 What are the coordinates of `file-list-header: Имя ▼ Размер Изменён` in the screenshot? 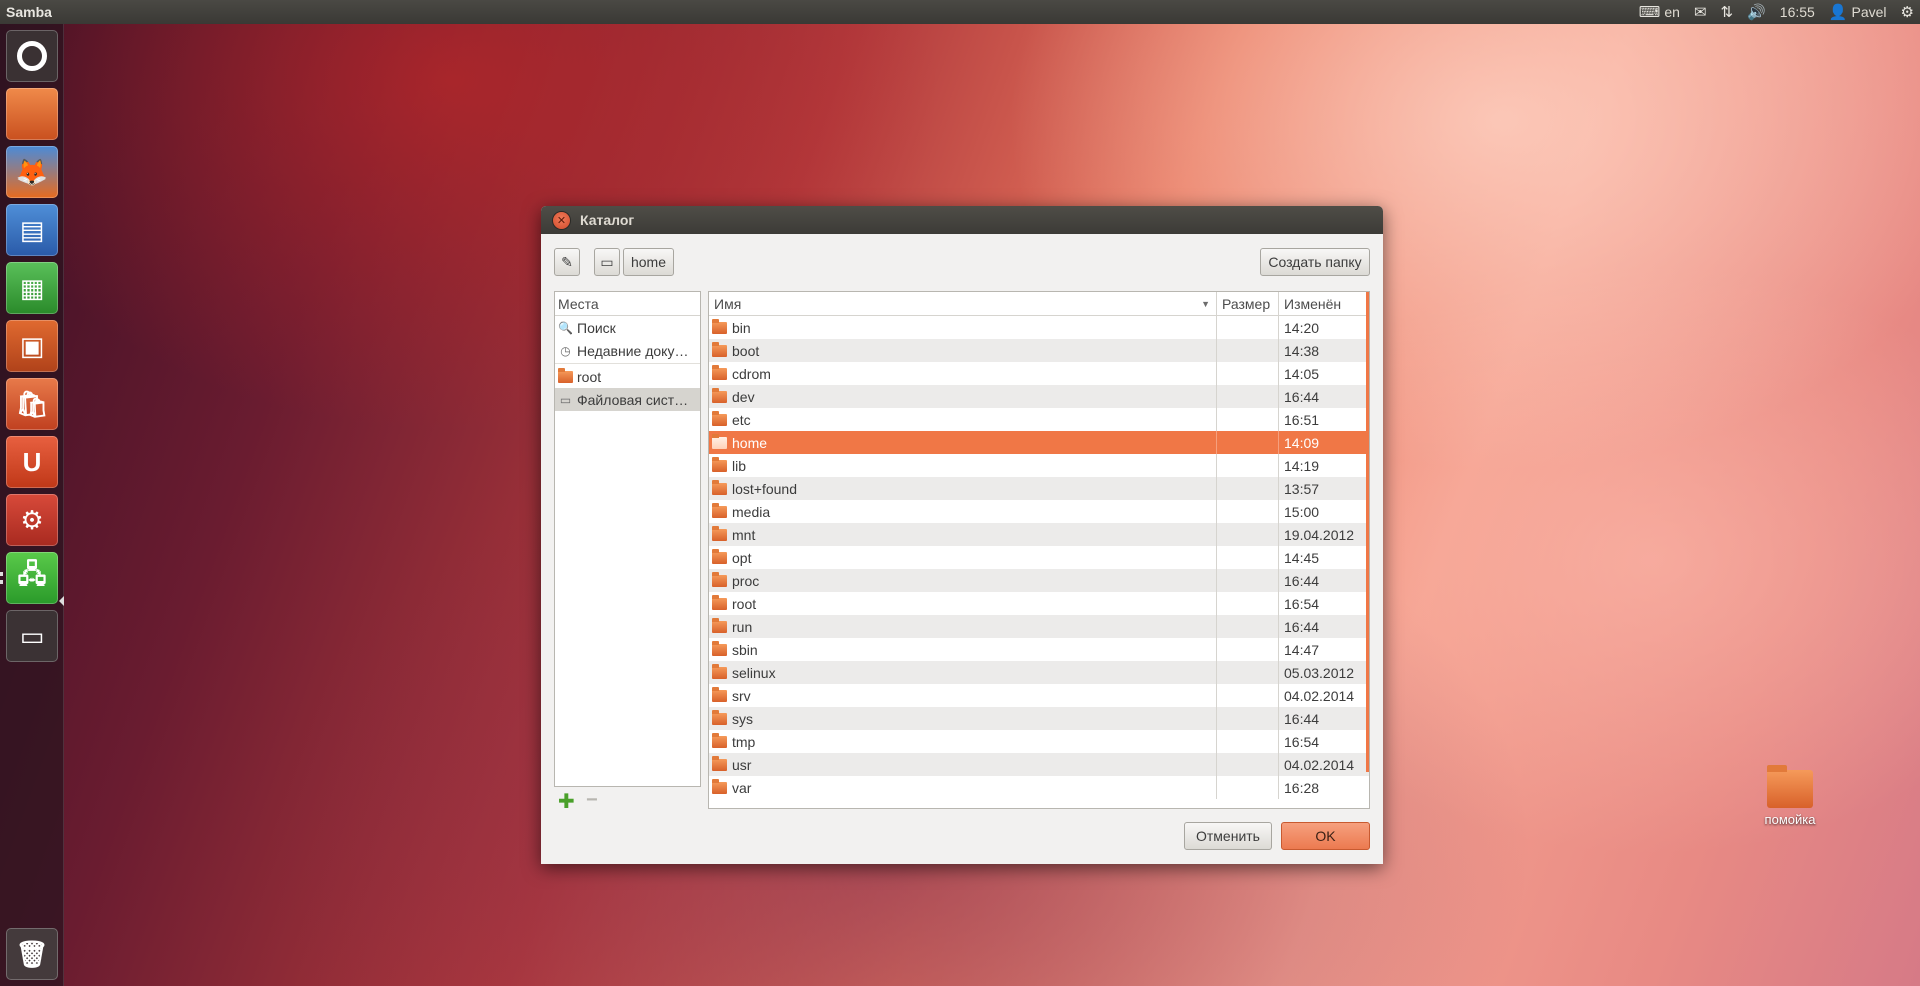 It's located at (1039, 304).